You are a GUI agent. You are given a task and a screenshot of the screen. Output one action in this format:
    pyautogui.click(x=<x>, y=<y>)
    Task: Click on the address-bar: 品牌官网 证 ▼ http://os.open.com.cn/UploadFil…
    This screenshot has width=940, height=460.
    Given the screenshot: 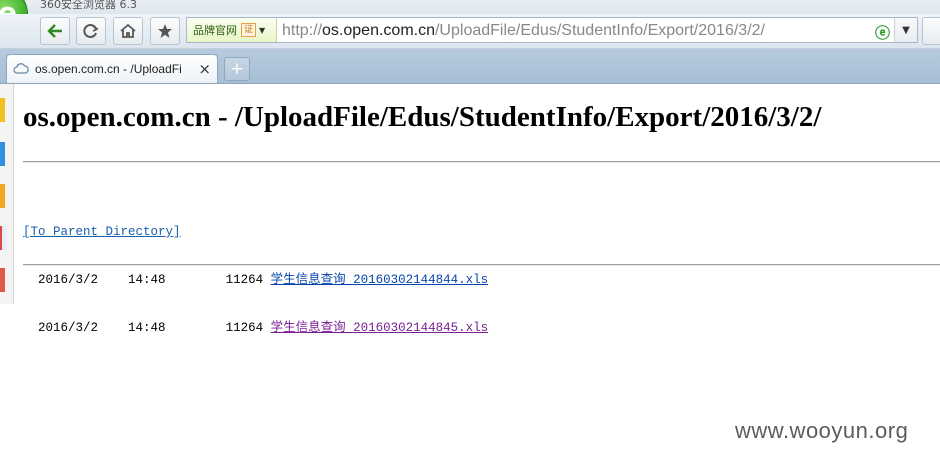 What is the action you would take?
    pyautogui.click(x=552, y=30)
    